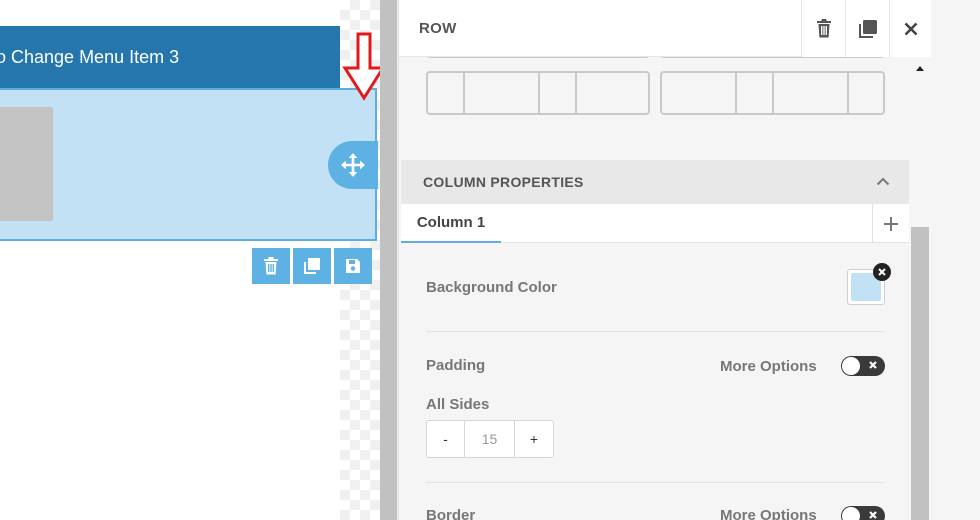 Image resolution: width=980 pixels, height=520 pixels. I want to click on padding-more-options-label: More Options, so click(768, 366).